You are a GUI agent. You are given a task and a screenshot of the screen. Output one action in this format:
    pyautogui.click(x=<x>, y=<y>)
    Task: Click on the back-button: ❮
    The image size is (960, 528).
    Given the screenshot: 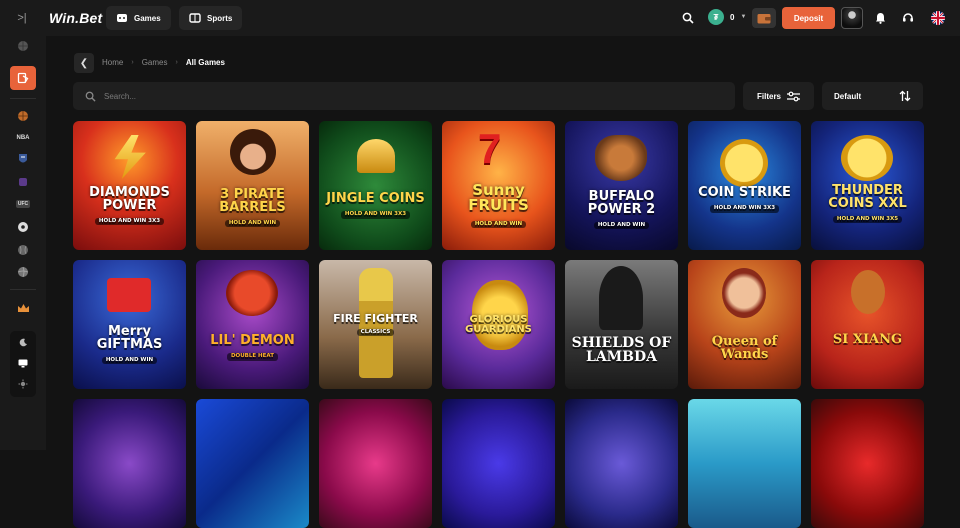 What is the action you would take?
    pyautogui.click(x=84, y=63)
    